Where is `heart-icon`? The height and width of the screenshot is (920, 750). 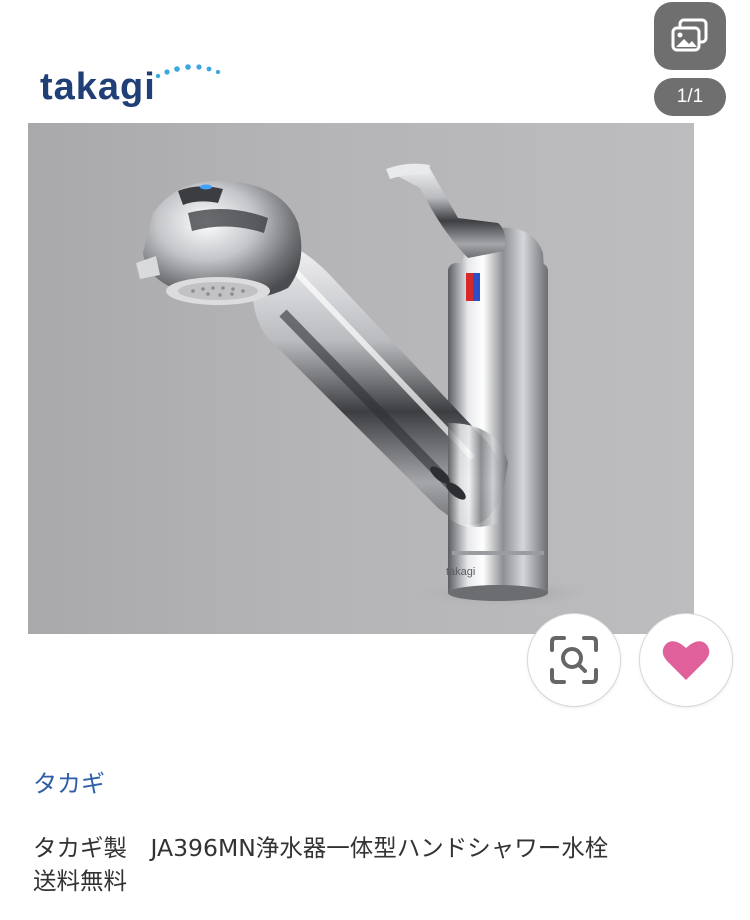
heart-icon is located at coordinates (686, 660).